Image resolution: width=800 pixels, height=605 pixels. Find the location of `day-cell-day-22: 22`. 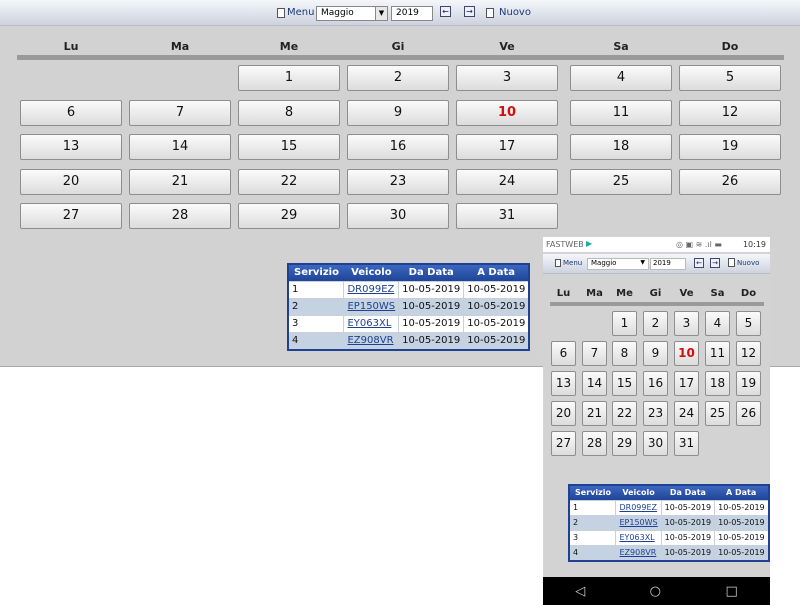

day-cell-day-22: 22 is located at coordinates (289, 181).